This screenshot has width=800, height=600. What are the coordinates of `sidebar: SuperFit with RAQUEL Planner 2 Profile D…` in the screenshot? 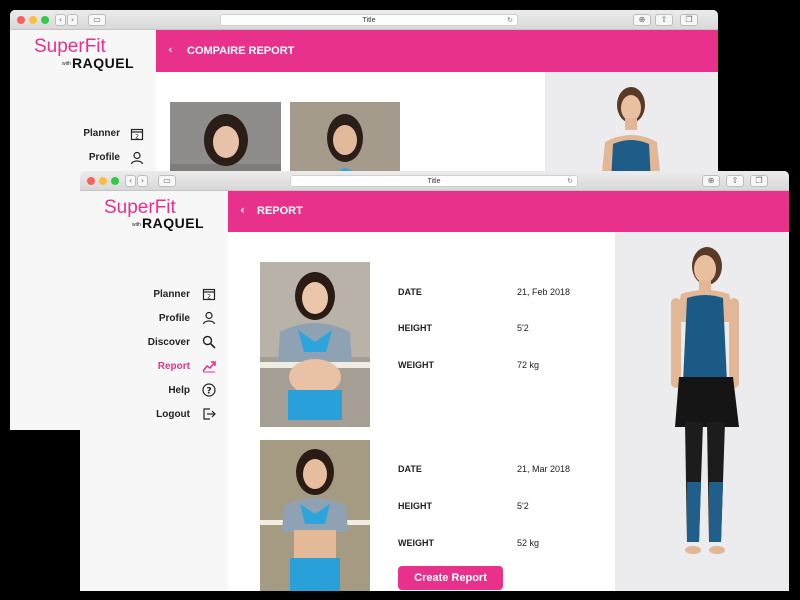 It's located at (154, 391).